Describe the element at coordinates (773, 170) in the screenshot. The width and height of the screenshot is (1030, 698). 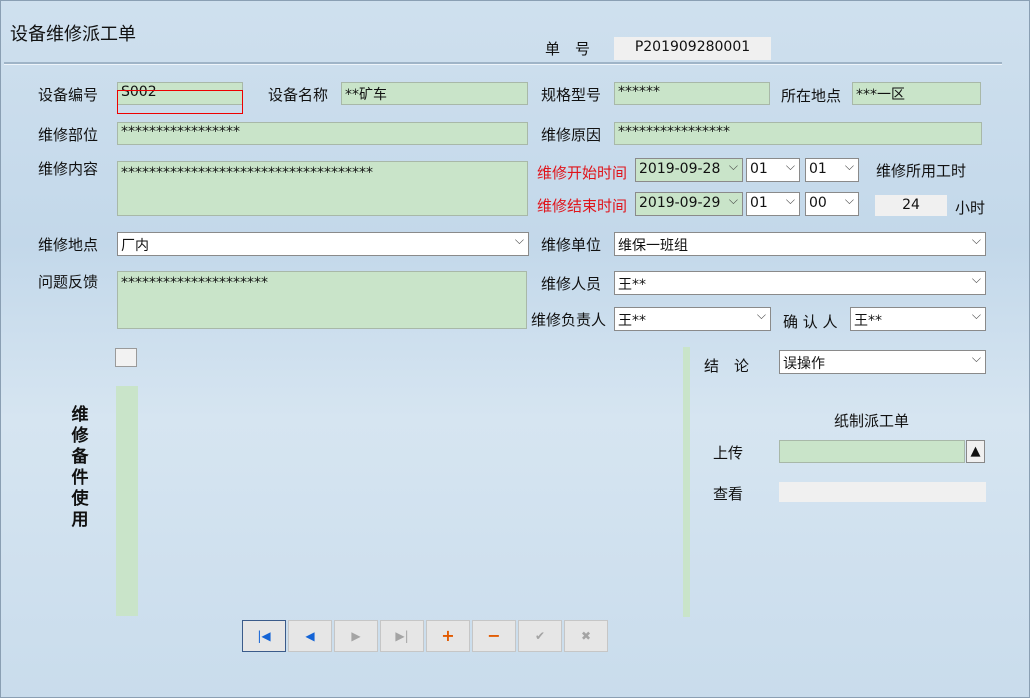
I see `start-hour-select: 01 ⌵` at that location.